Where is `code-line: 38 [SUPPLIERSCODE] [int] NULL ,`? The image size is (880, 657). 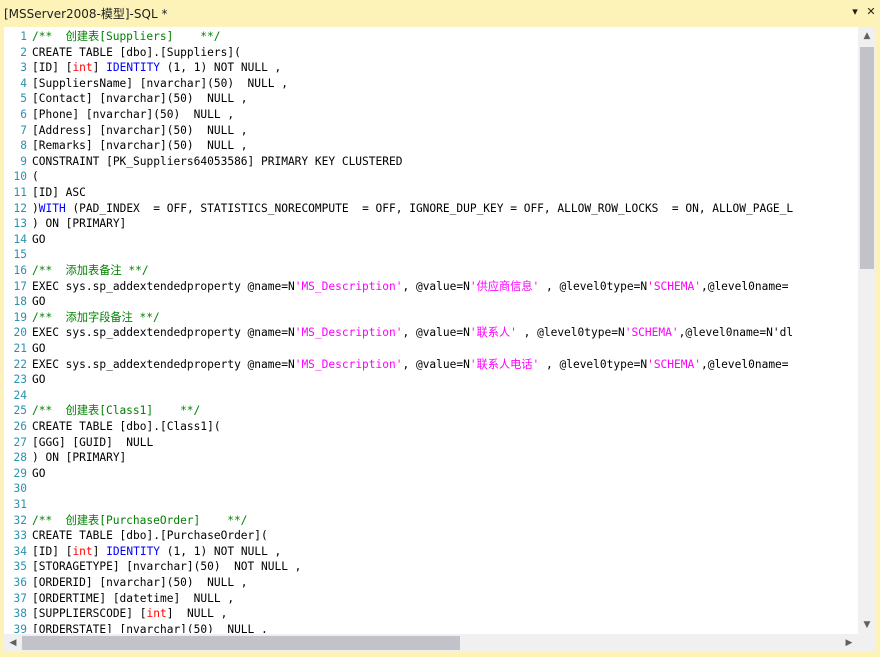 code-line: 38 [SUPPLIERSCODE] [int] NULL , is located at coordinates (116, 614).